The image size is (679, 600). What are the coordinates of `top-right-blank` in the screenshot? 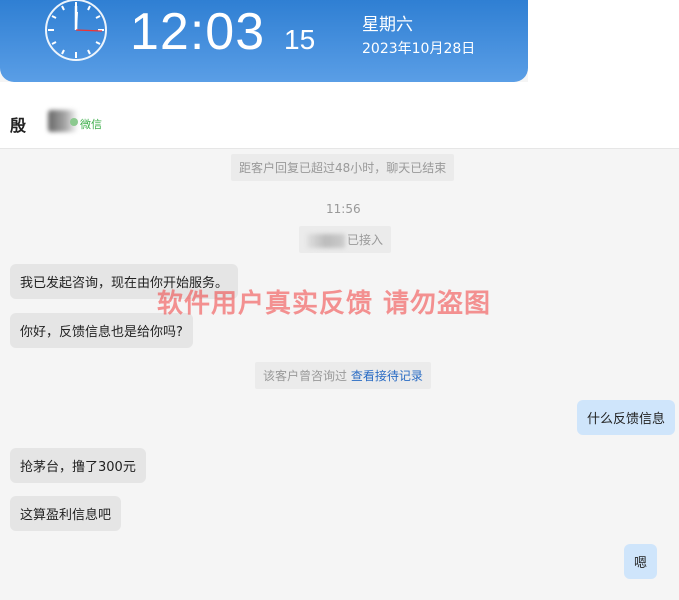 It's located at (603, 41).